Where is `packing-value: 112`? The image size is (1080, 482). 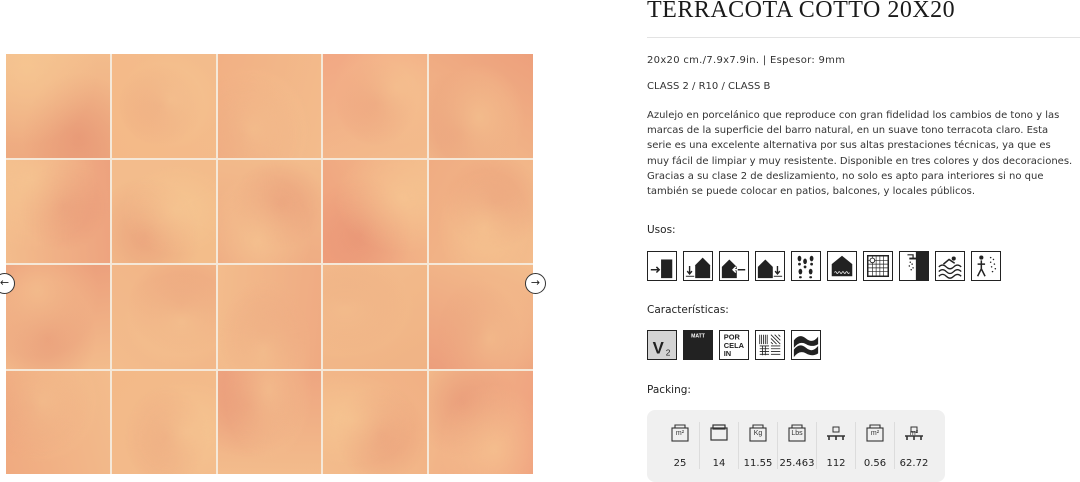
packing-value: 112 is located at coordinates (836, 463).